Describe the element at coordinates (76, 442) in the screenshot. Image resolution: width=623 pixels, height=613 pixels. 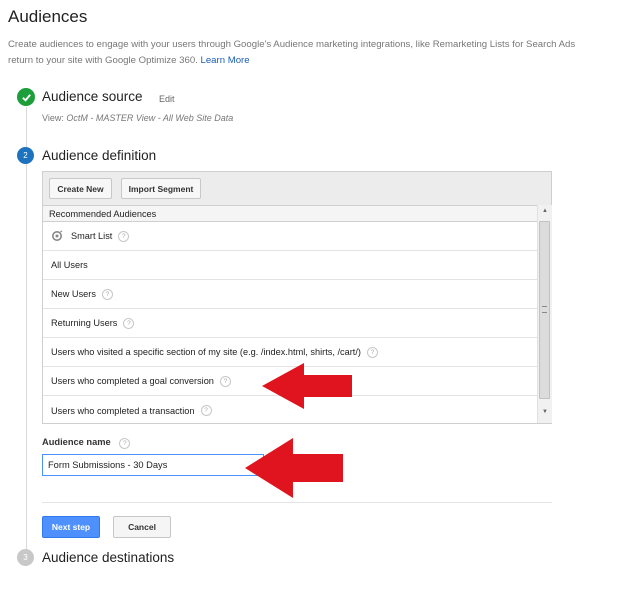
I see `audience-name-label-text: Audience name` at that location.